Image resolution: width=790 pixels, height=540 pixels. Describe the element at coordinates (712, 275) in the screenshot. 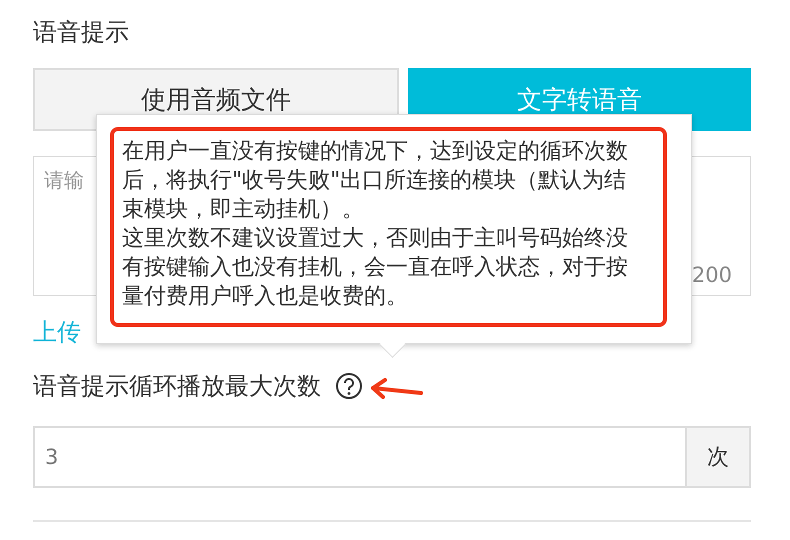

I see `character-counter: 200` at that location.